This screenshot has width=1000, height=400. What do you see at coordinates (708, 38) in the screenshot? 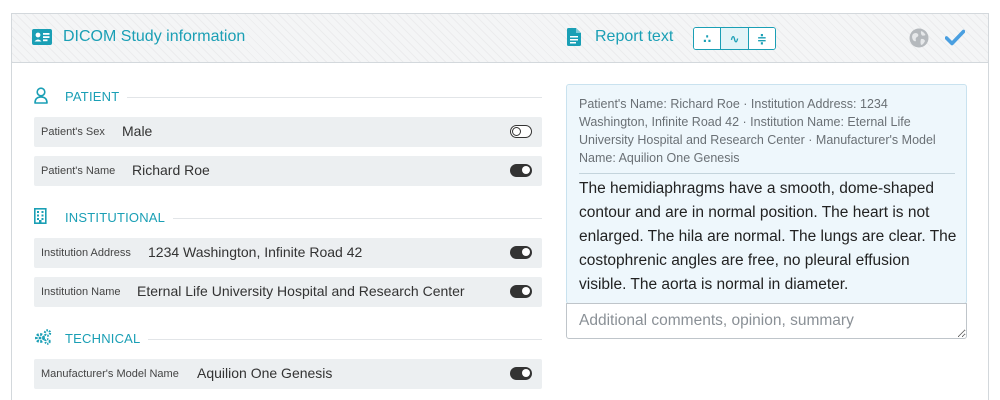
I see `mode-dots-button: ∴` at bounding box center [708, 38].